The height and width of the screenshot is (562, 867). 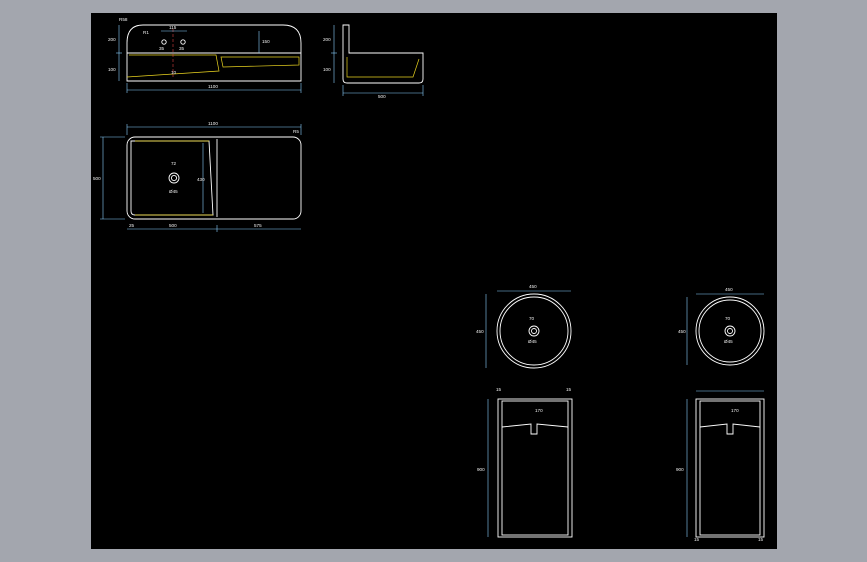 I want to click on pedestal-right-base-b-label: 15, so click(x=761, y=539).